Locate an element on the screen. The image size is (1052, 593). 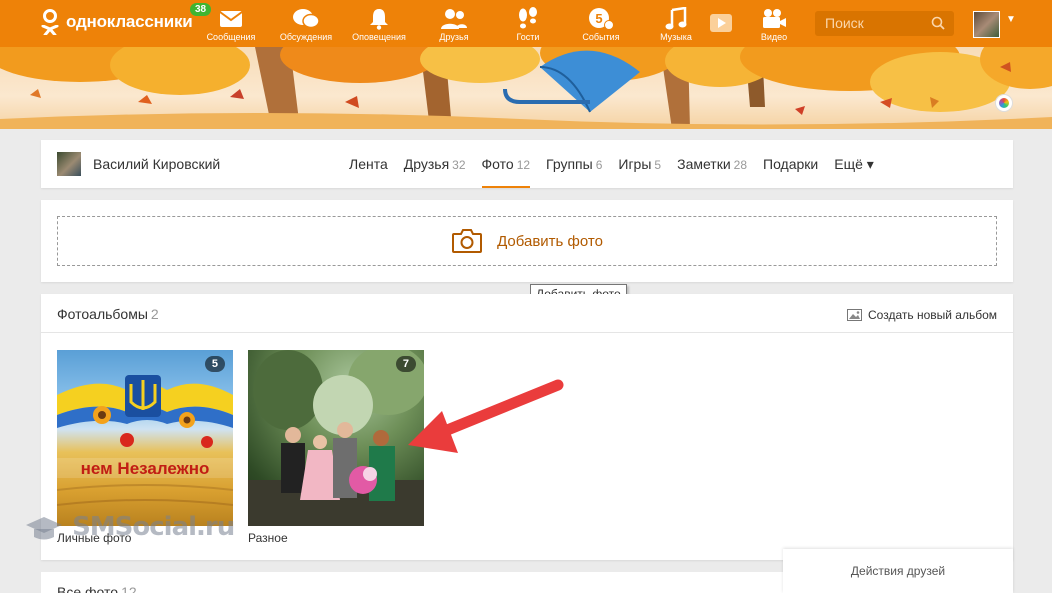
albums-divider is located at coordinates (527, 332).